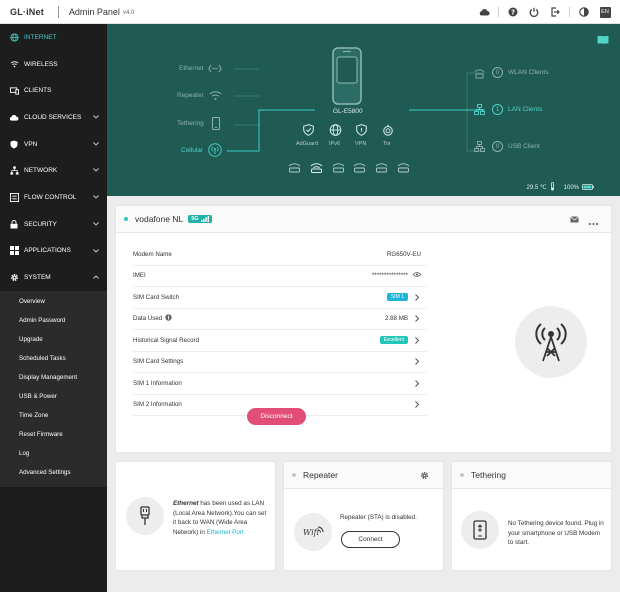  Describe the element at coordinates (215, 96) in the screenshot. I see `wifi-icon` at that location.